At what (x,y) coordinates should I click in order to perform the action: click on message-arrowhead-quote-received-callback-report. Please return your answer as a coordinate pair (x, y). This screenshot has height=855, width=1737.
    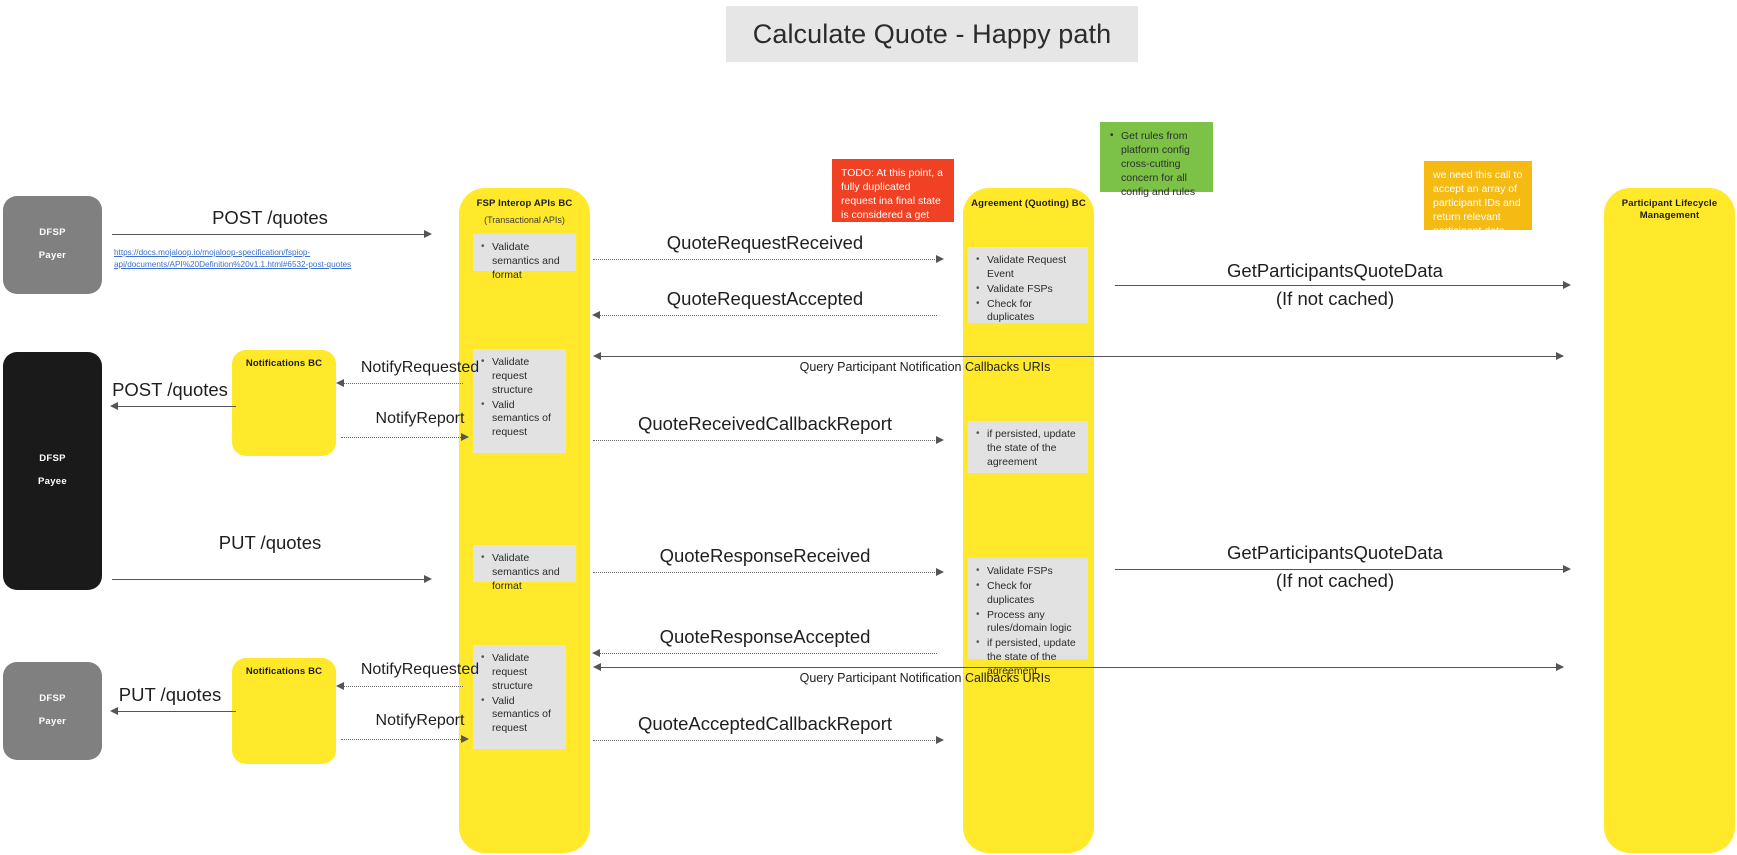
    Looking at the image, I should click on (940, 440).